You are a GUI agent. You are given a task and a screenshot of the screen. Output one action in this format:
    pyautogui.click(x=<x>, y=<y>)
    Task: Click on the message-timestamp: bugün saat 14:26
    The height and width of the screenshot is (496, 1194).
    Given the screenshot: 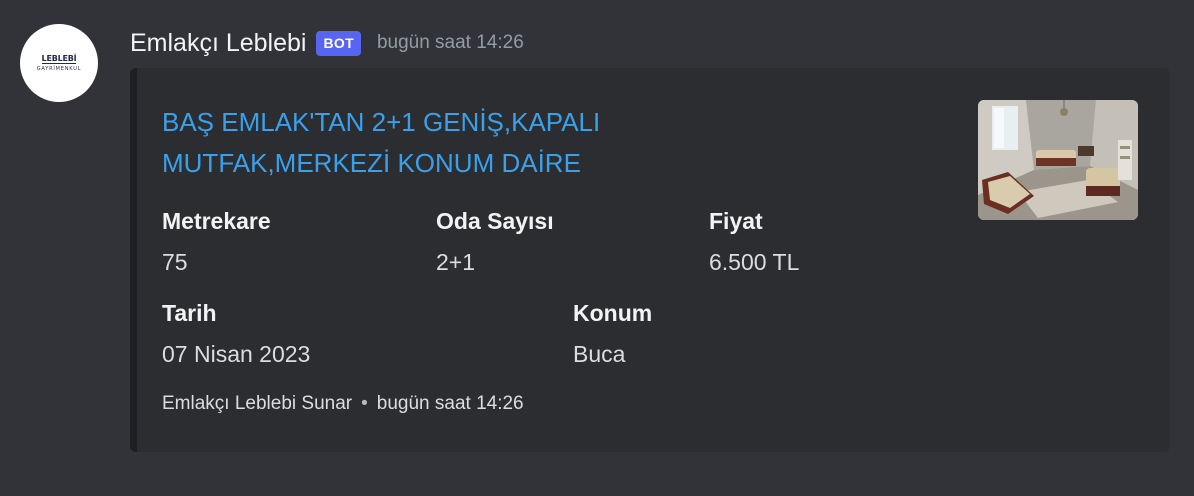 What is the action you would take?
    pyautogui.click(x=450, y=43)
    